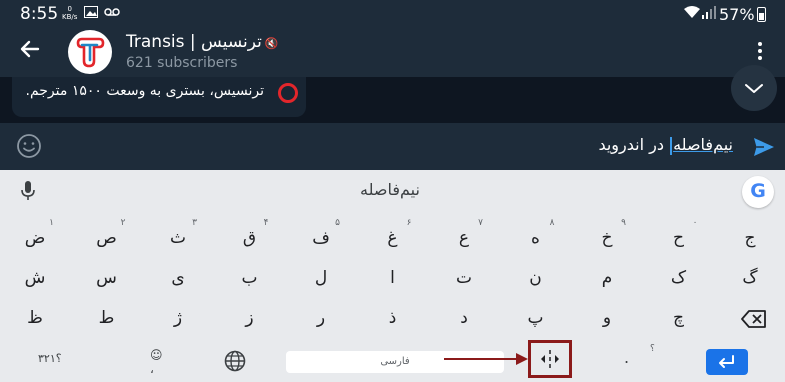 Image resolution: width=785 pixels, height=382 pixels. Describe the element at coordinates (652, 349) in the screenshot. I see `period-hint: ؟` at that location.